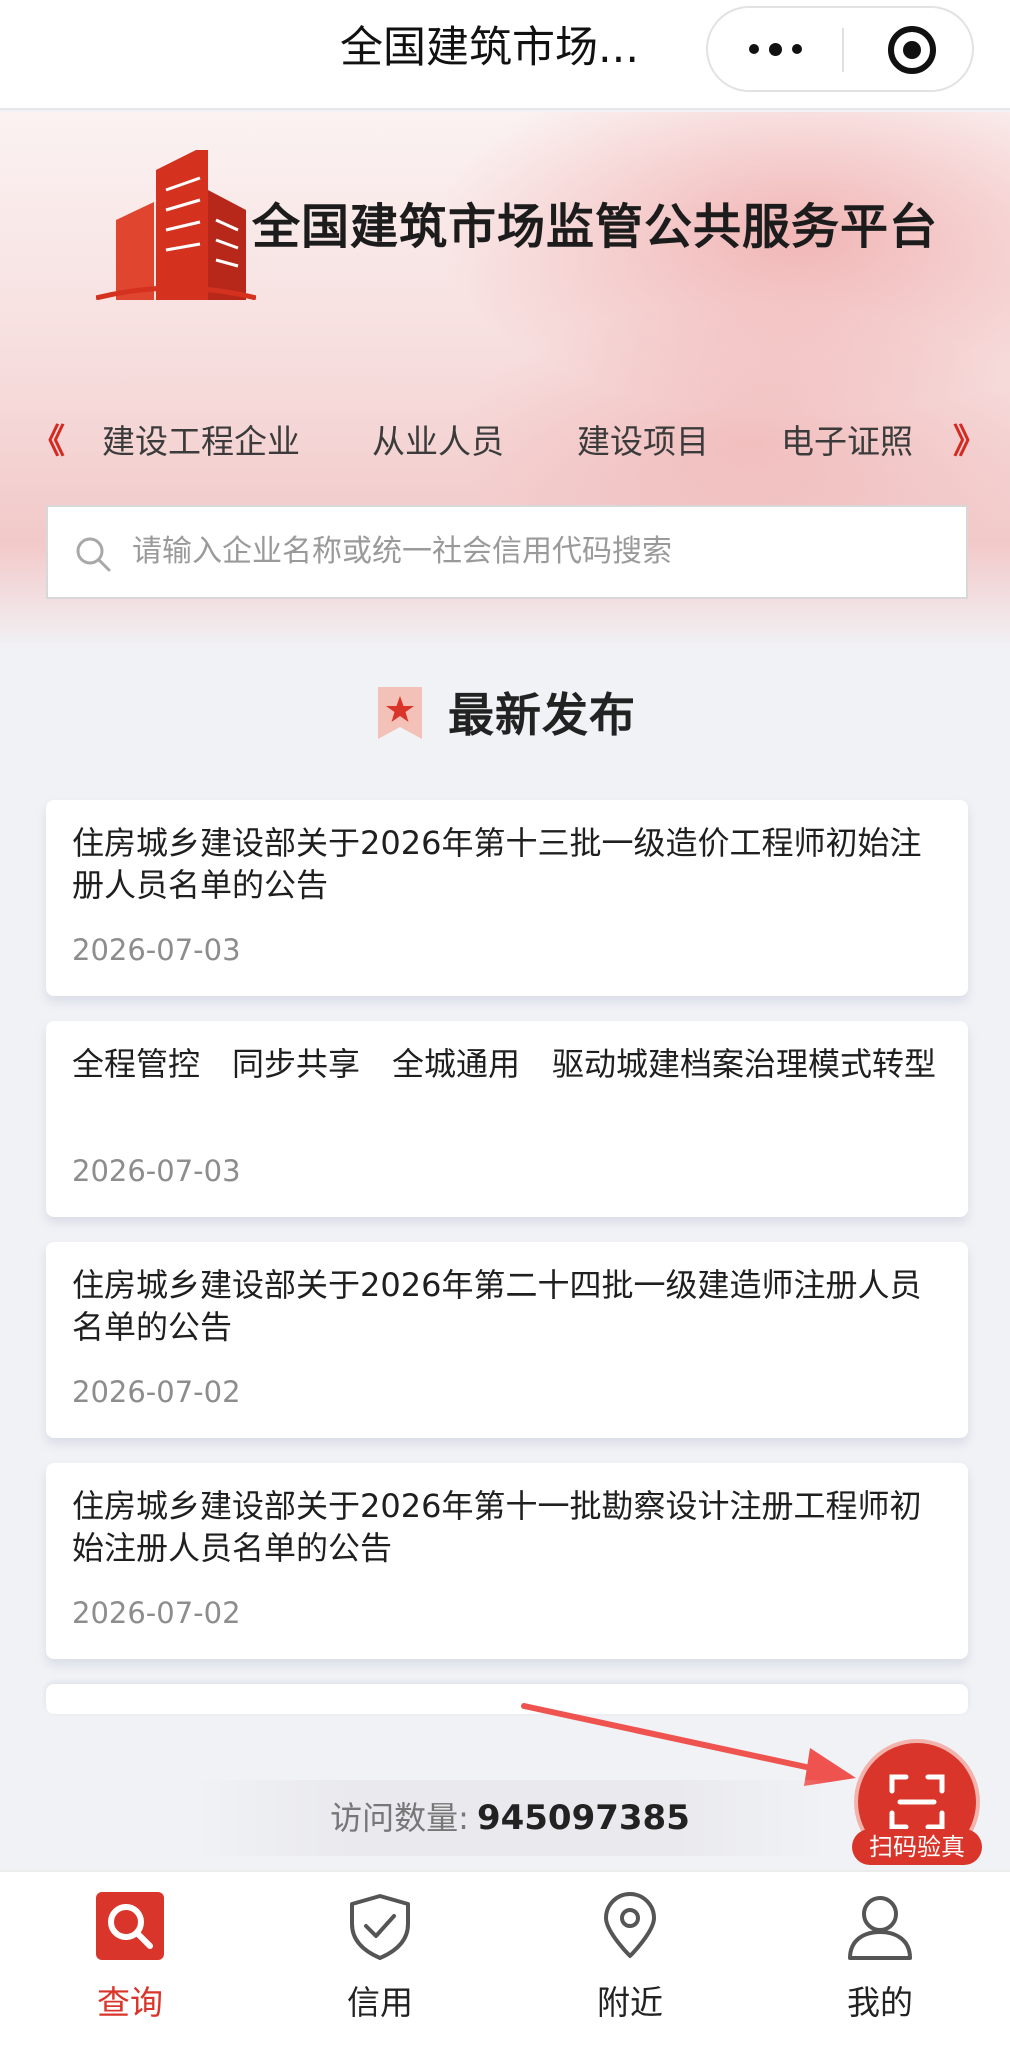  What do you see at coordinates (438, 442) in the screenshot?
I see `nav-tab-practitioners: 从业人员` at bounding box center [438, 442].